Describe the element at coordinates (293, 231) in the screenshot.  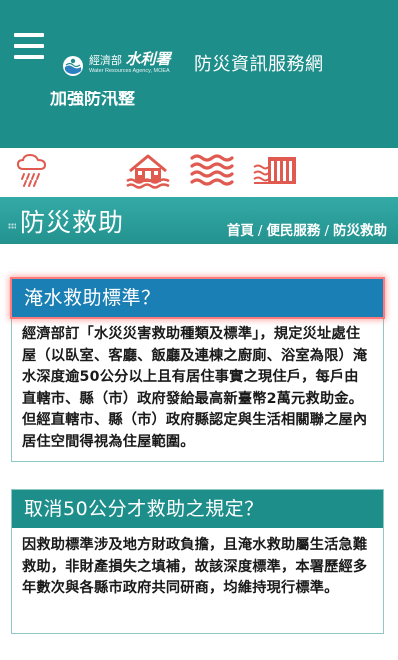
I see `breadcrumb-services-link: 便民服務` at that location.